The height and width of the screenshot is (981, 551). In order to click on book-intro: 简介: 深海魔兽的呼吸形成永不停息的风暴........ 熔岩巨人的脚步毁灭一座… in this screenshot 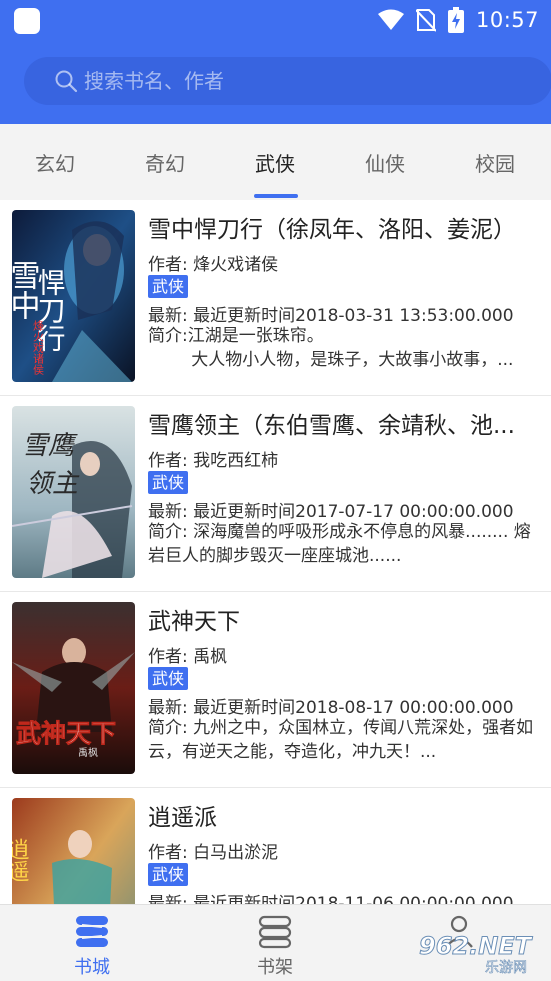, I will do `click(339, 544)`.